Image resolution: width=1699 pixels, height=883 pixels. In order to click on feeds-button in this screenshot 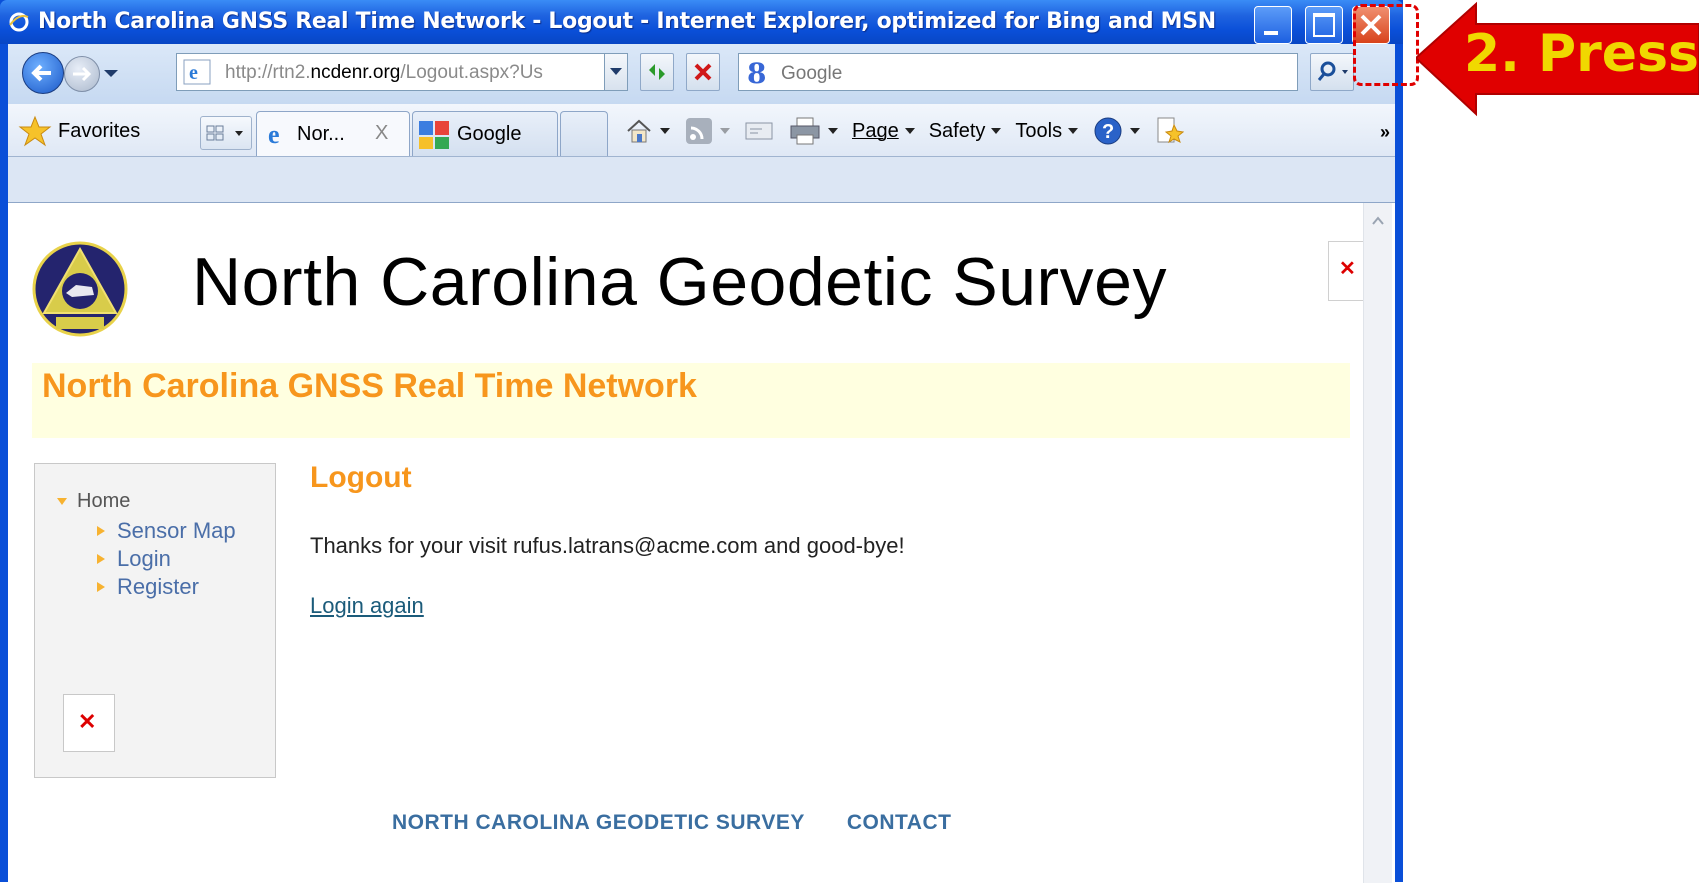, I will do `click(707, 131)`.